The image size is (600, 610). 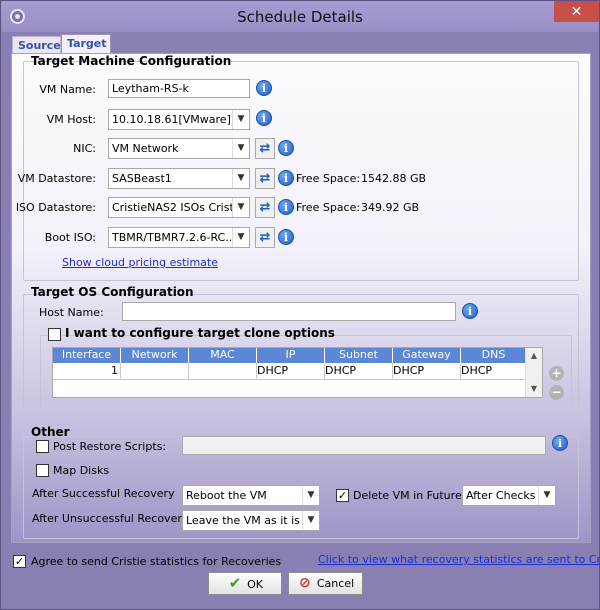 What do you see at coordinates (200, 333) in the screenshot?
I see `clone-options-label: I want to configure target clone options` at bounding box center [200, 333].